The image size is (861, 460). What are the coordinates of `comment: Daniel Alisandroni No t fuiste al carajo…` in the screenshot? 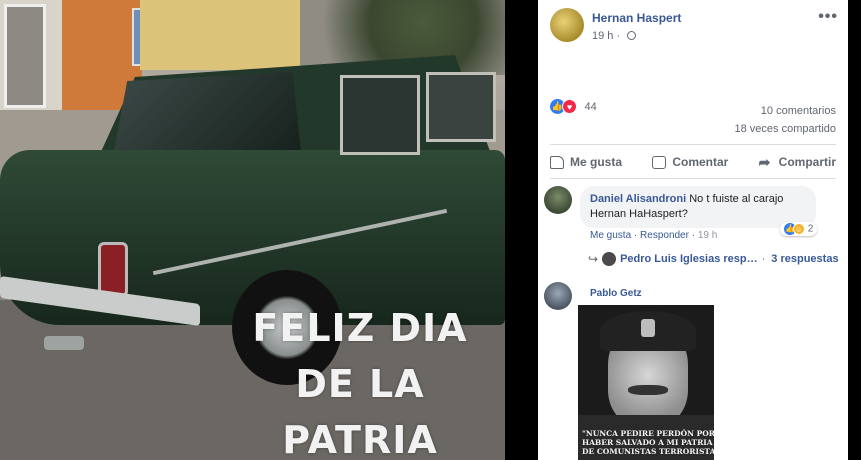 It's located at (694, 216).